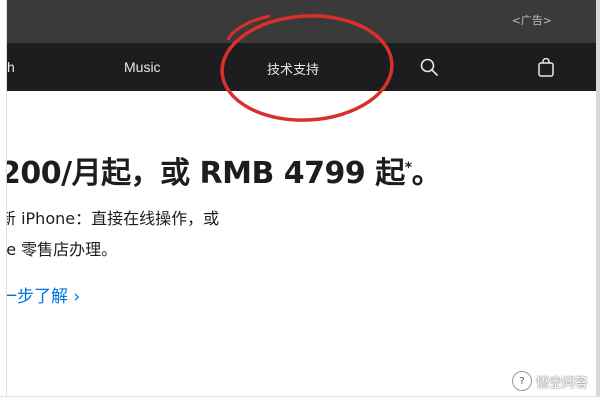 The width and height of the screenshot is (600, 405). I want to click on hero-body-line-2: re 零售店办理。, so click(59, 249).